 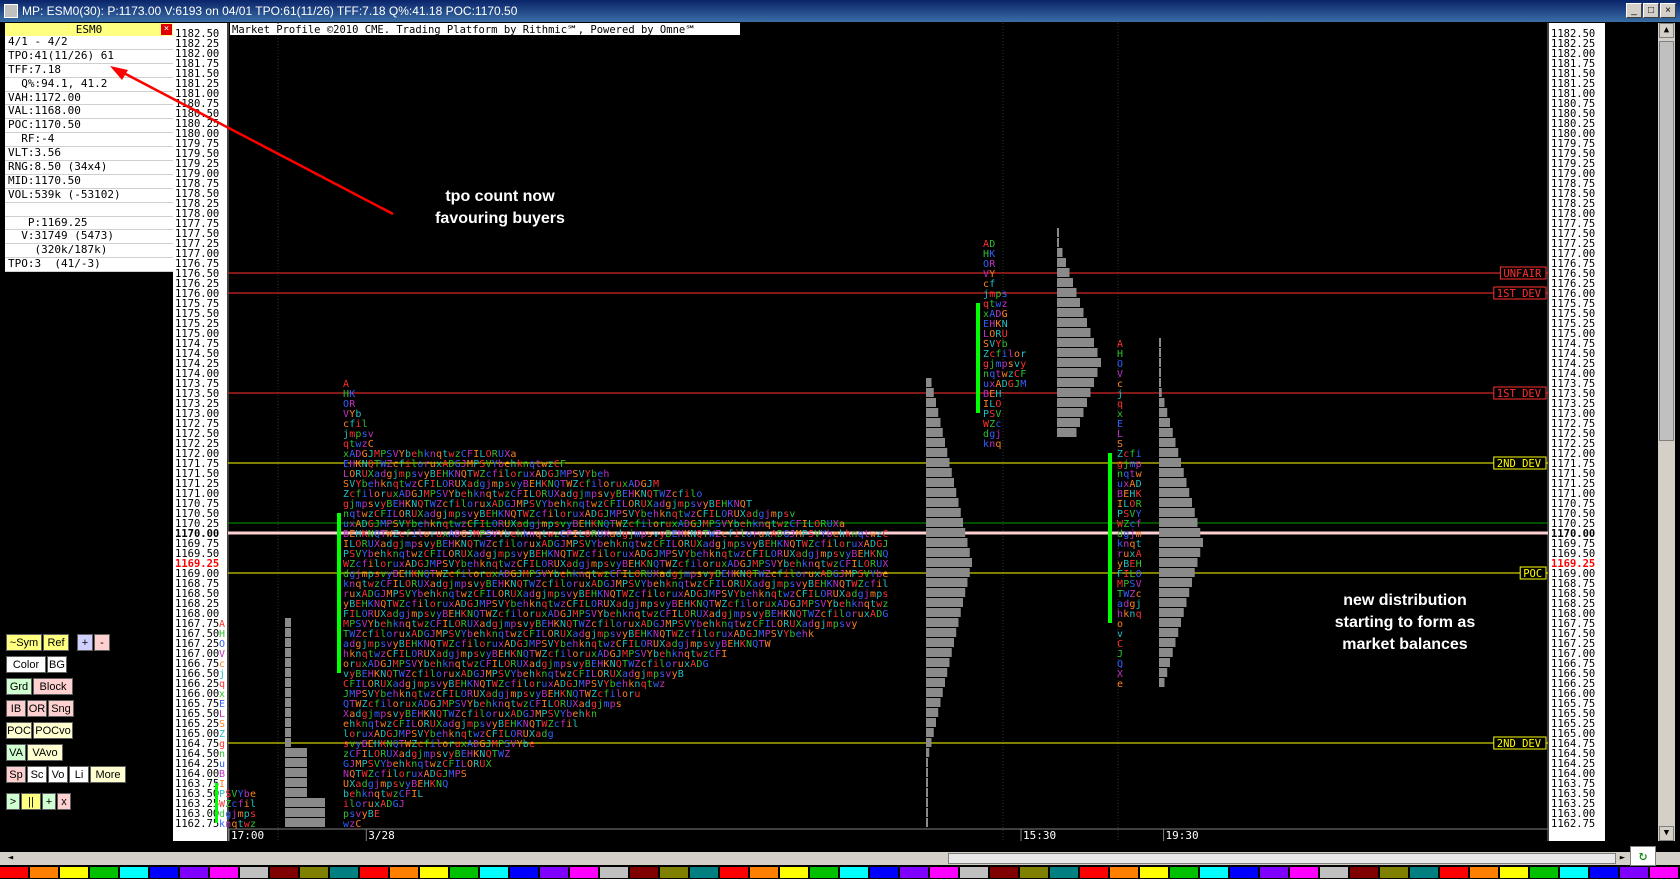 I want to click on symbol-close-icon: ×, so click(x=166, y=29).